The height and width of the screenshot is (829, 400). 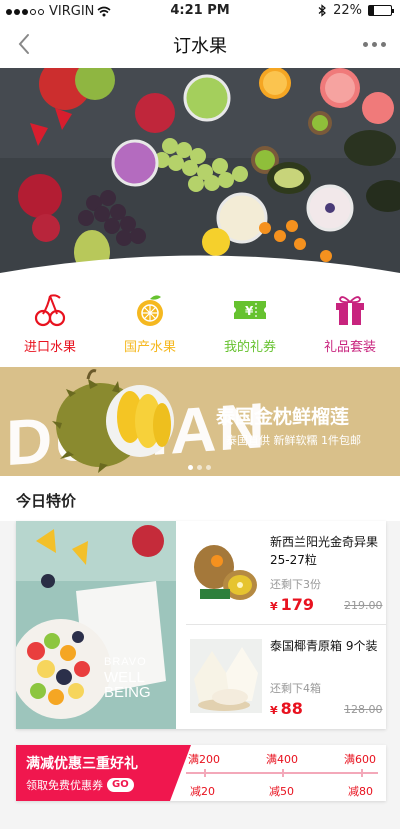 What do you see at coordinates (295, 584) in the screenshot?
I see `deal-item-stock: 还剩下3份` at bounding box center [295, 584].